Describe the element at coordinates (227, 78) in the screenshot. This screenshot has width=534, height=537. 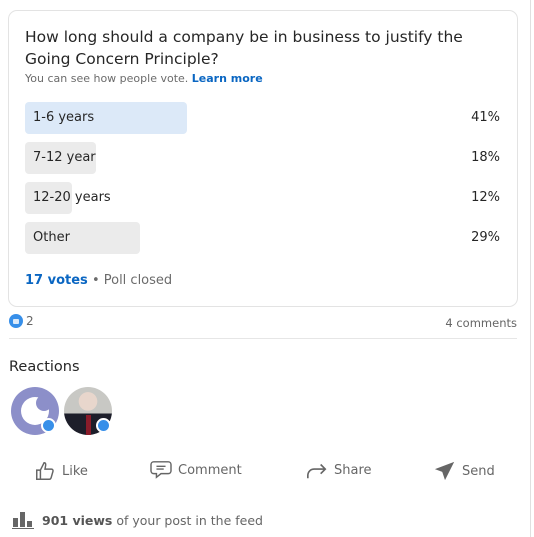
I see `learn-more-link: Learn more` at that location.